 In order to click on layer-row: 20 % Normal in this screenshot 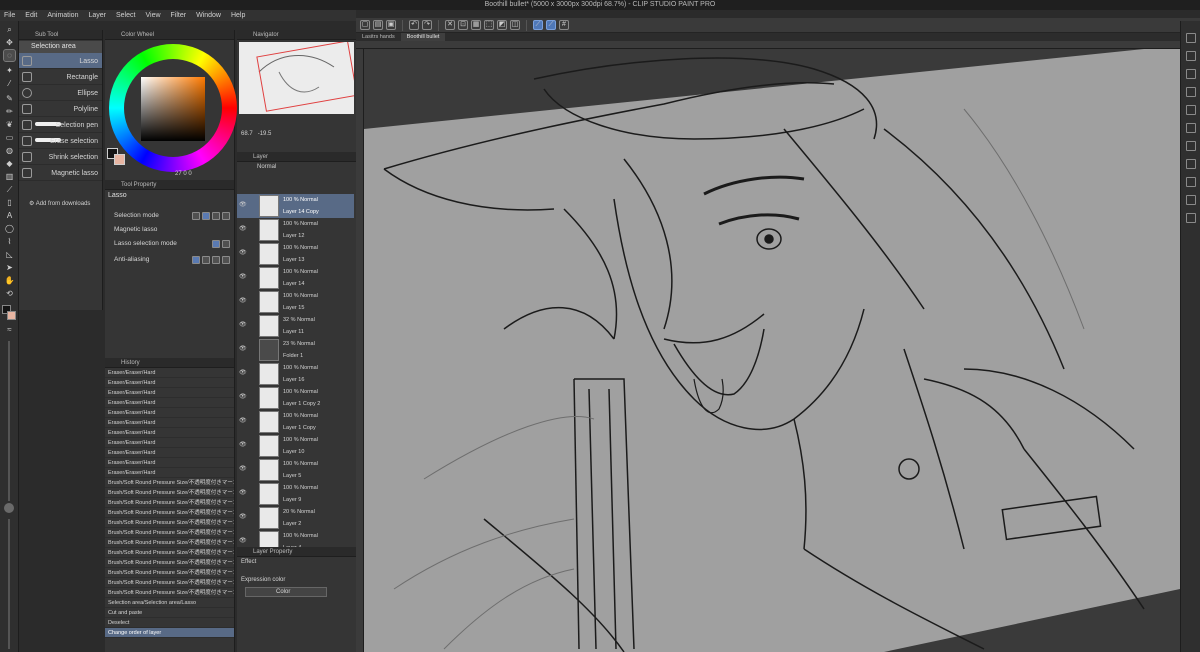, I will do `click(295, 512)`.